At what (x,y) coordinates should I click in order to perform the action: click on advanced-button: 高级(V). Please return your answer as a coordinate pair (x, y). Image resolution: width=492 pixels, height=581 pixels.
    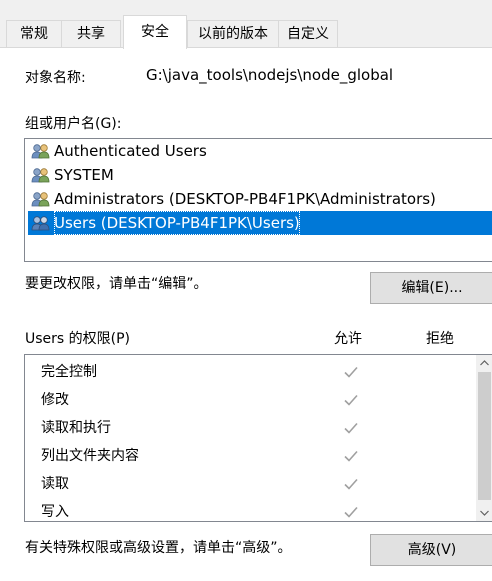
    Looking at the image, I should click on (431, 550).